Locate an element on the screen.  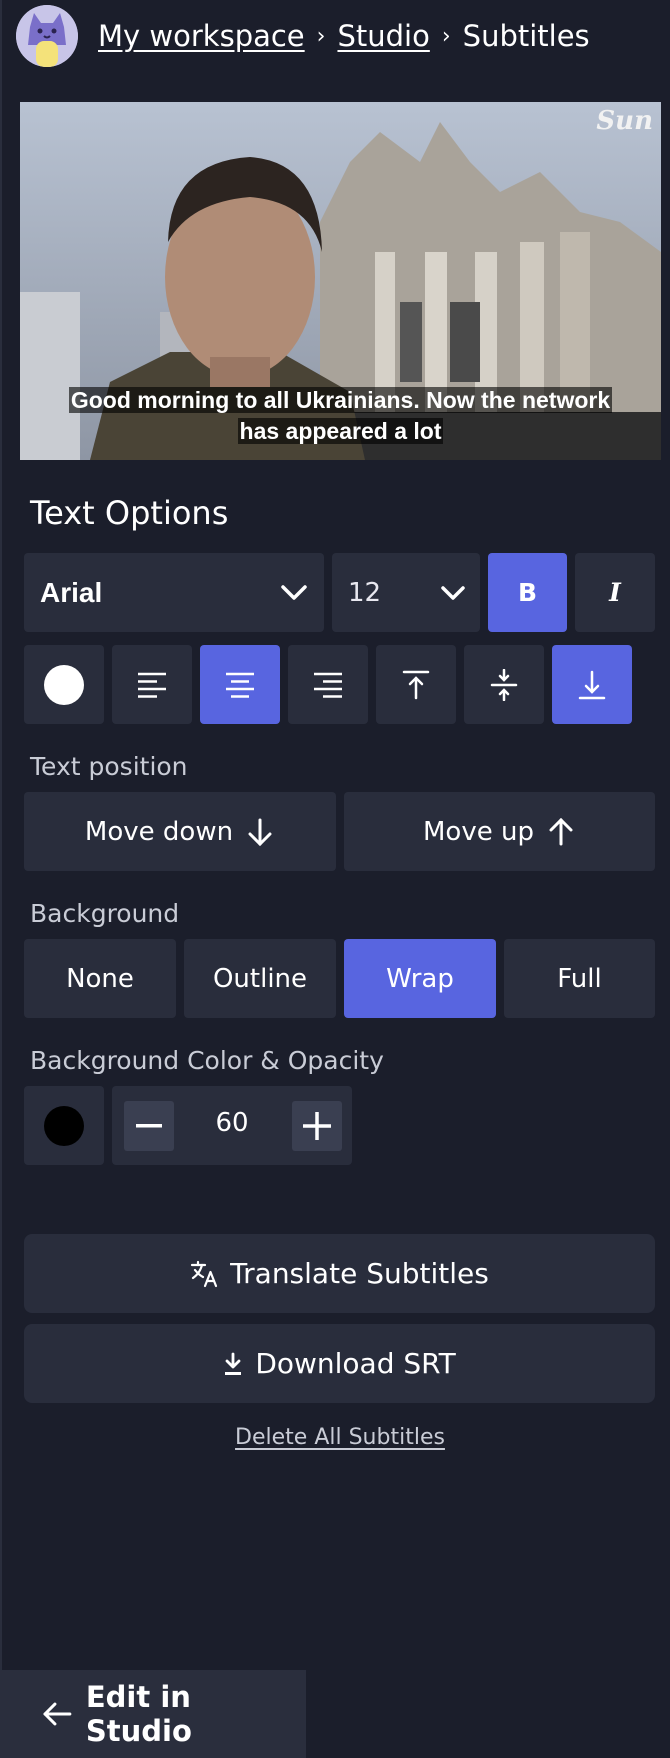
vertical-bottom-button is located at coordinates (592, 684).